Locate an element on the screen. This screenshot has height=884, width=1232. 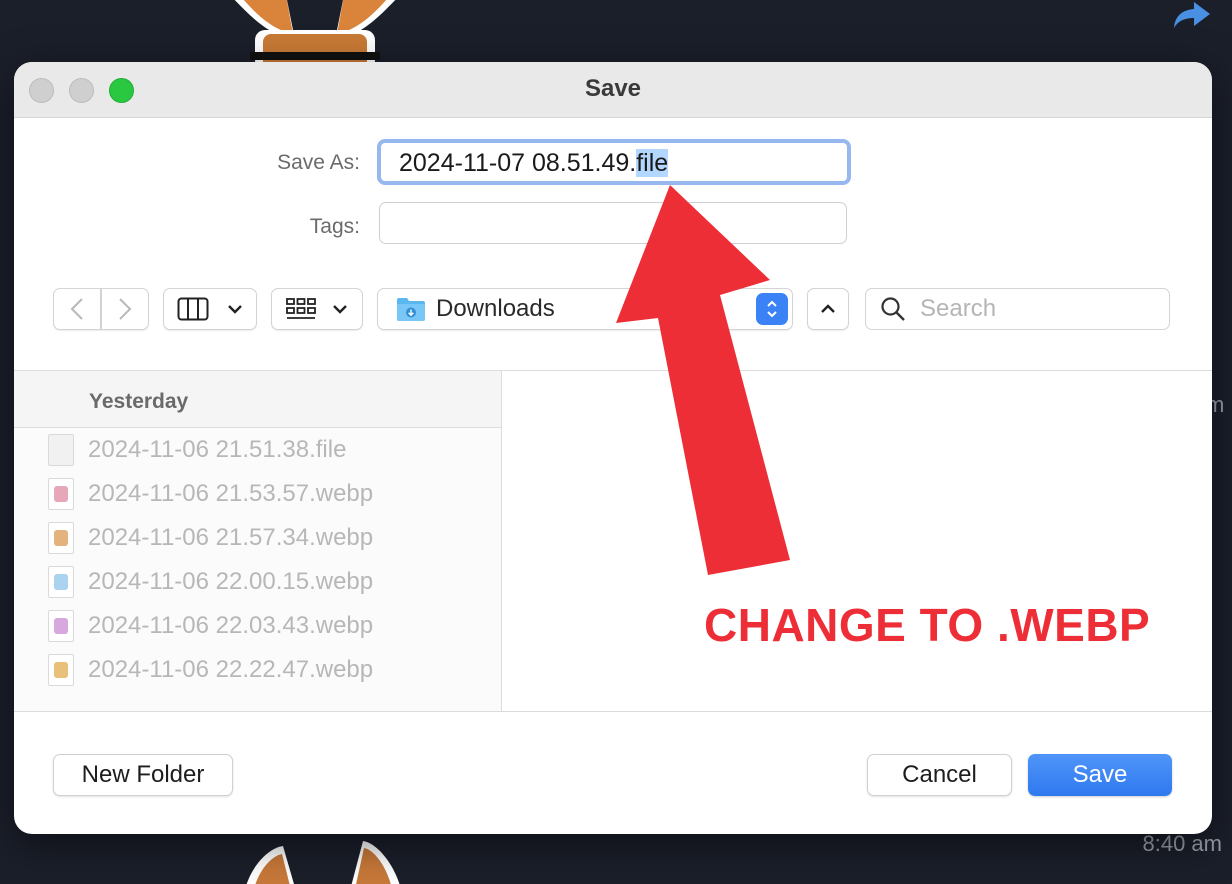
file-name: 2024-11-06 21.51.38.file is located at coordinates (217, 449).